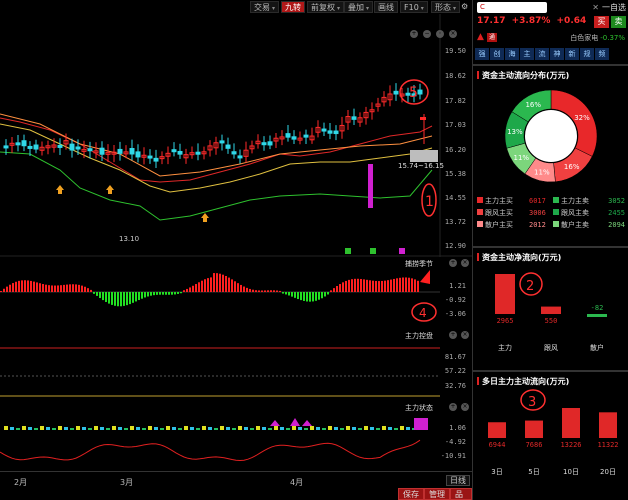 The width and height of the screenshot is (628, 500). I want to click on manage-button: 管理, so click(437, 494).